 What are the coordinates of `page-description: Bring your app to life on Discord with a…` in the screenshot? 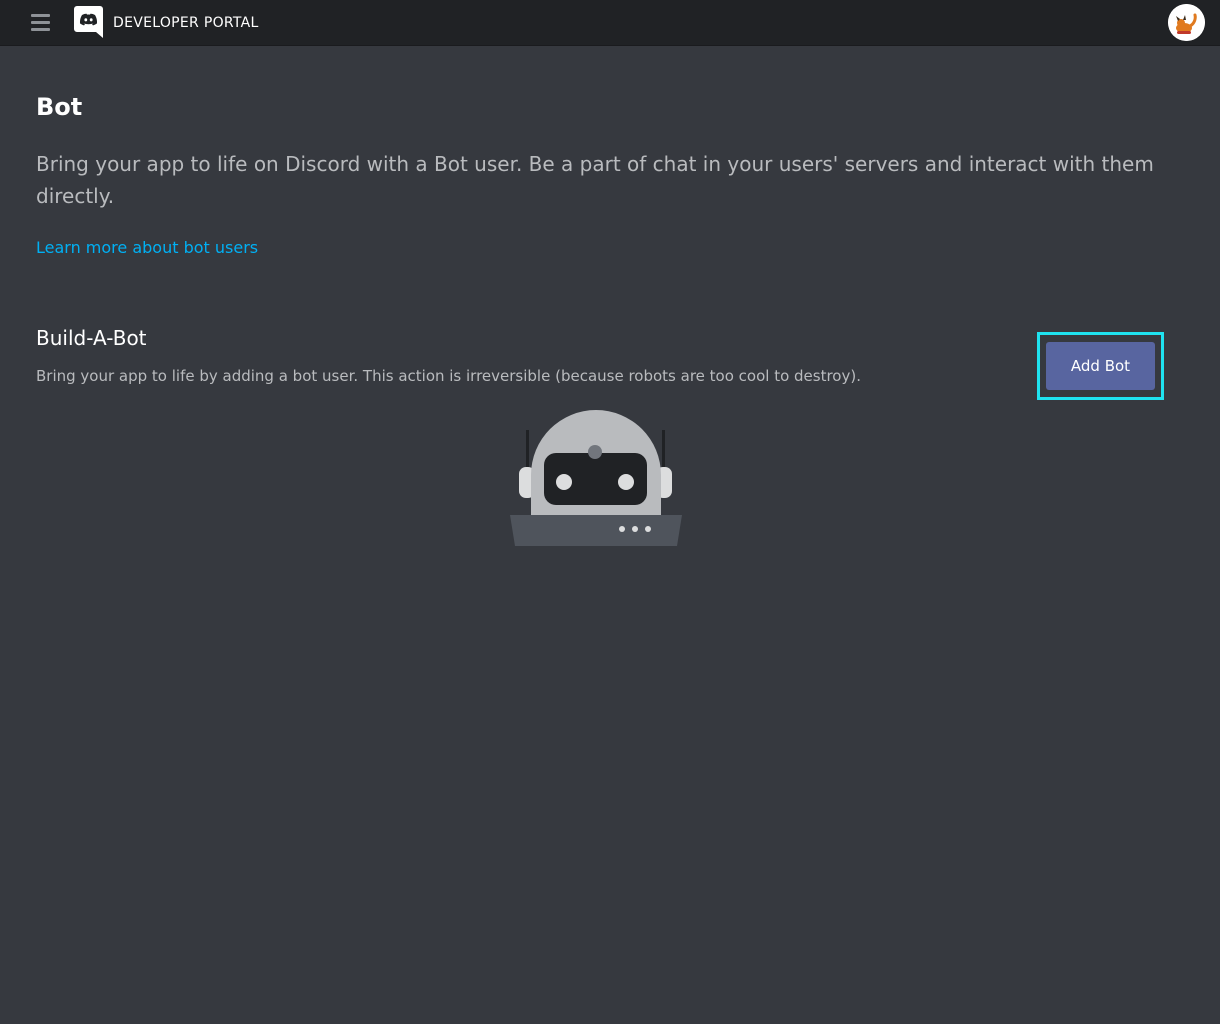 It's located at (595, 180).